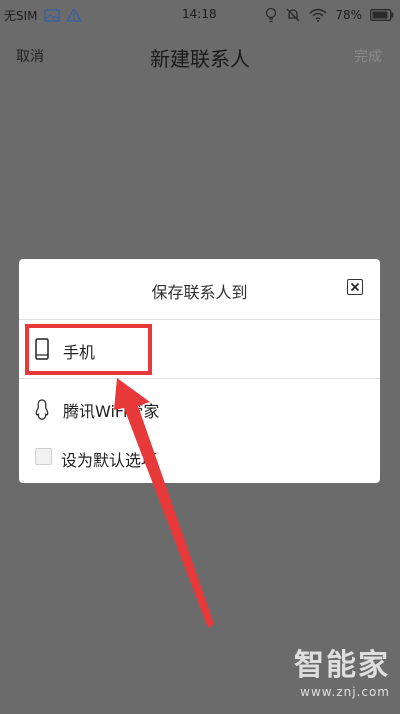 The image size is (400, 714). Describe the element at coordinates (345, 692) in the screenshot. I see `watermark-url: www.znj.com` at that location.